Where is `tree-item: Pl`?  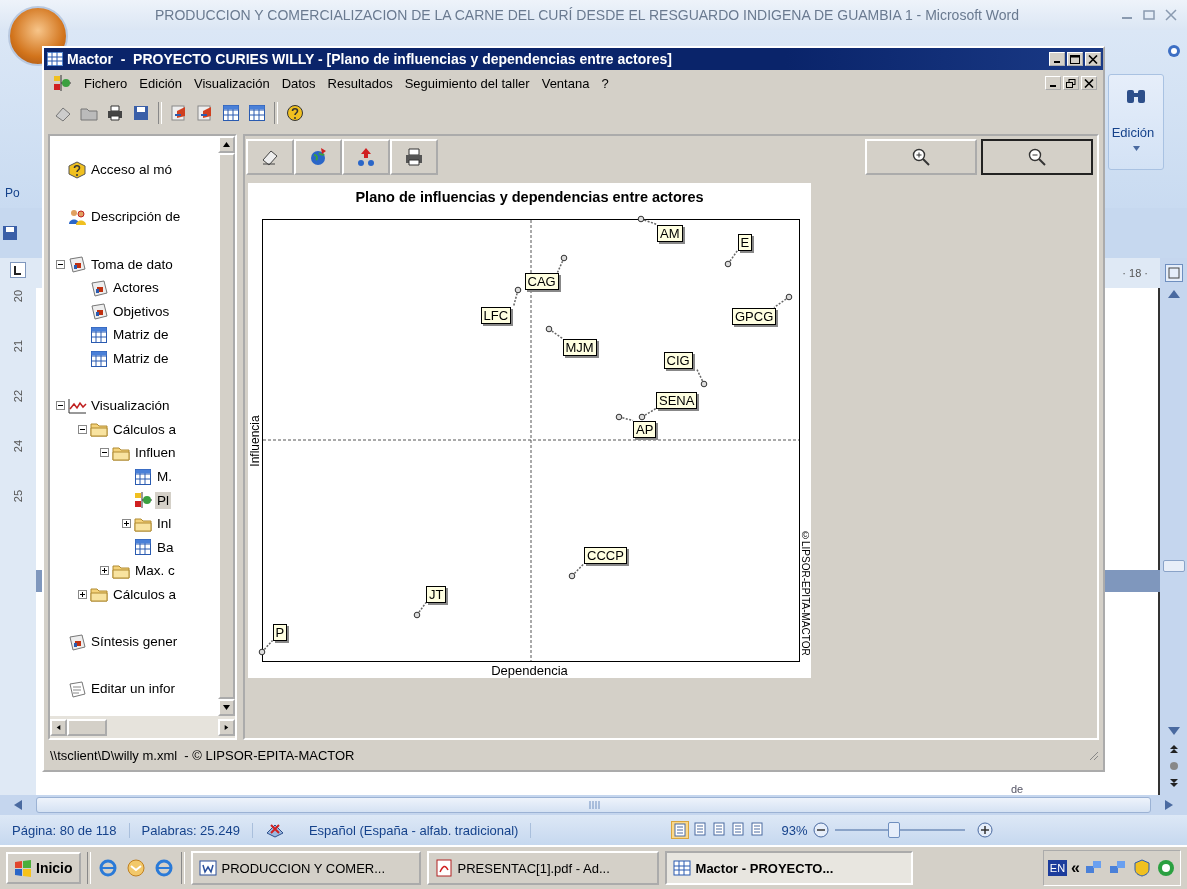 tree-item: Pl is located at coordinates (163, 500).